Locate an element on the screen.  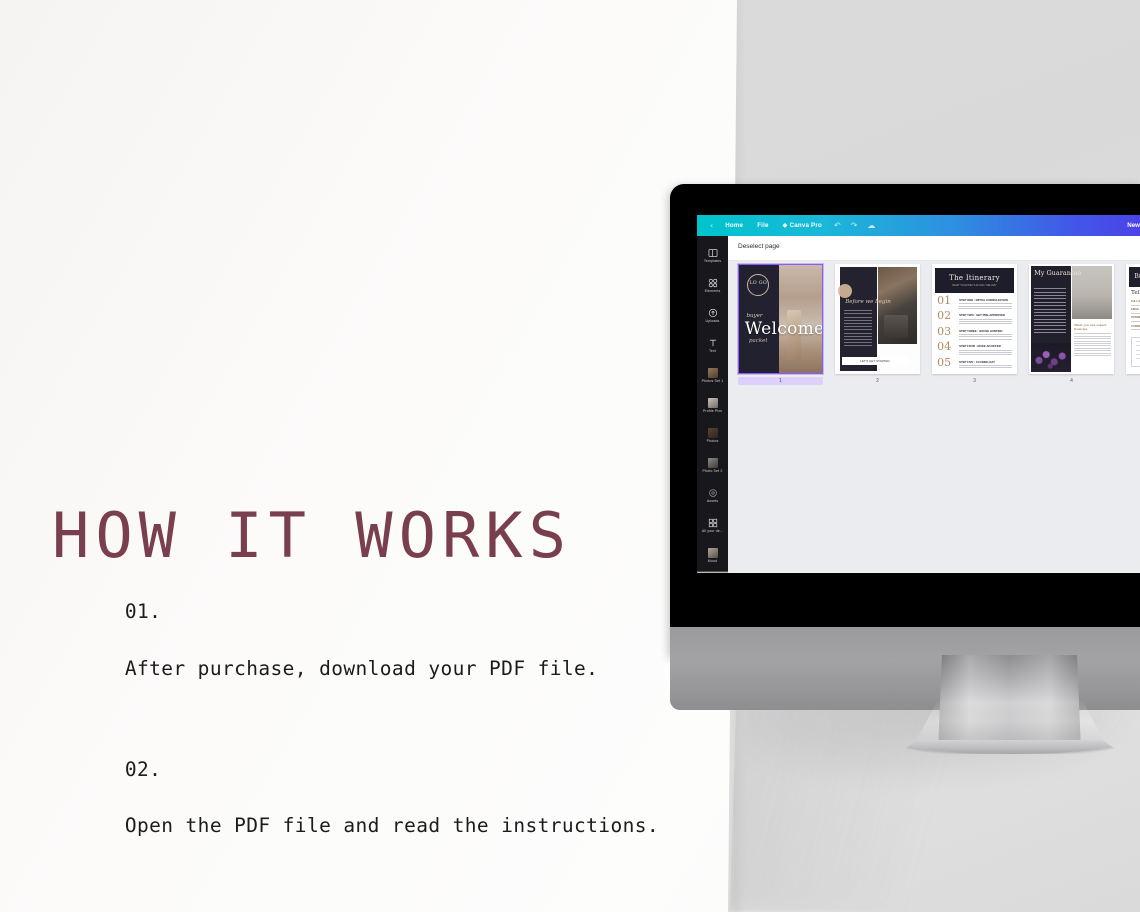
guarantee-body-lines is located at coordinates (1050, 311).